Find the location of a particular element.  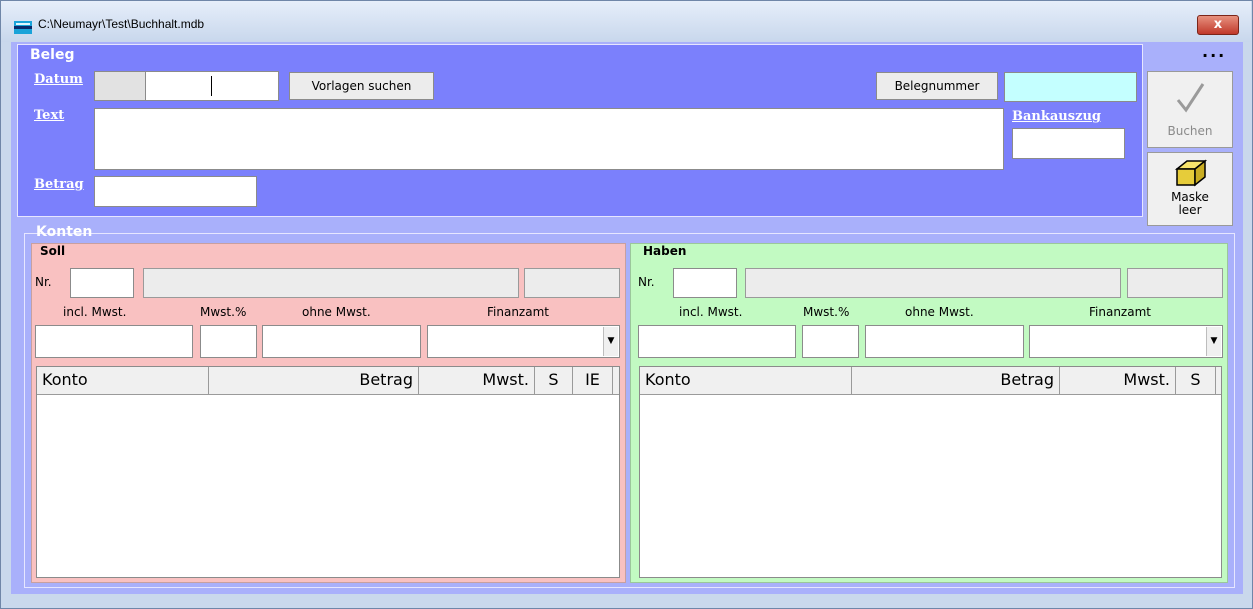

soll-mwst-label: Mwst.% is located at coordinates (223, 312).